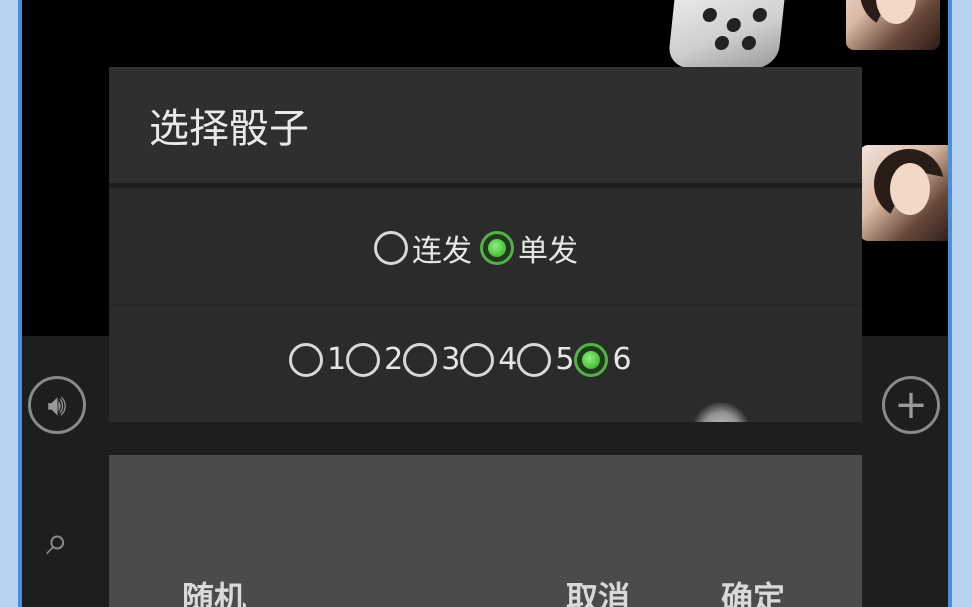 The width and height of the screenshot is (972, 607). I want to click on radio-value-5: 5, so click(545, 359).